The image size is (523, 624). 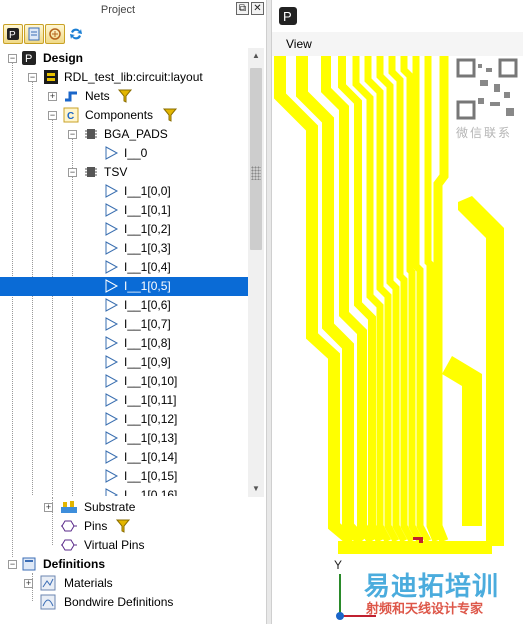 What do you see at coordinates (124, 305) in the screenshot?
I see `tree-item-tsv-instance: I__1[0,6]` at bounding box center [124, 305].